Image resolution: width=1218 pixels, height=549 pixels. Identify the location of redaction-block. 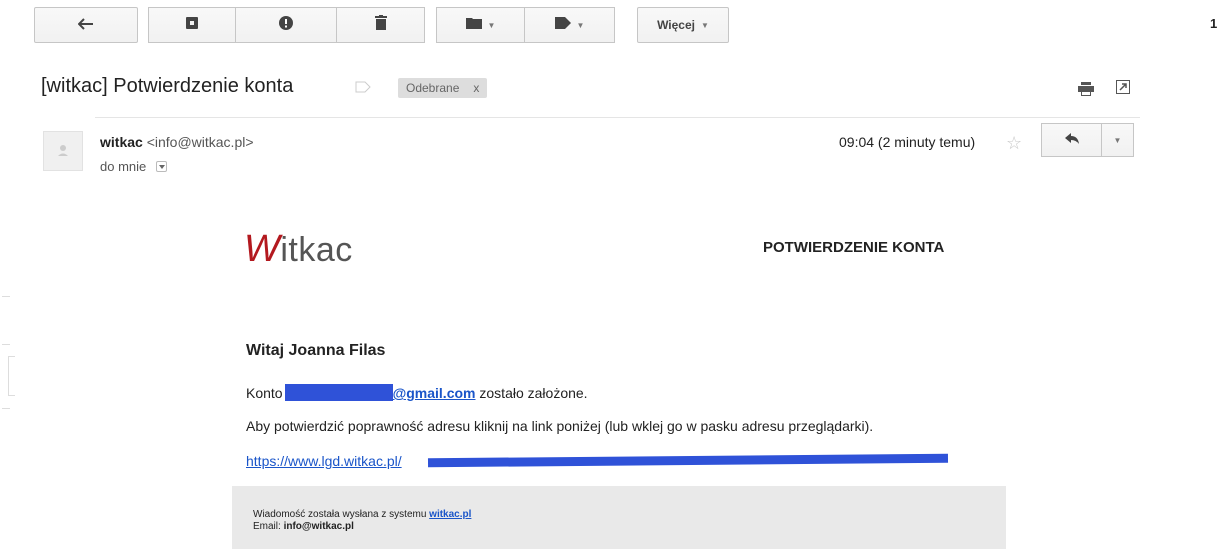
(338, 392).